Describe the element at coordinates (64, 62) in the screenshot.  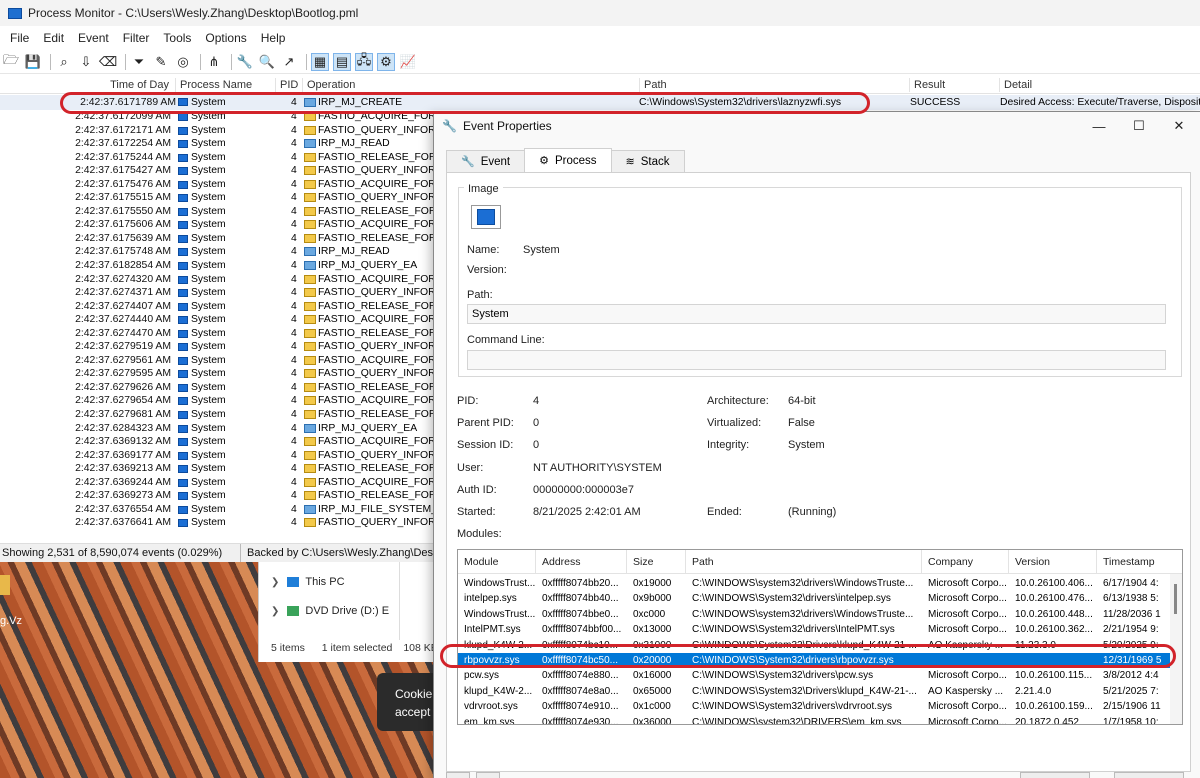
I see `capture-icon: ⌕` at that location.